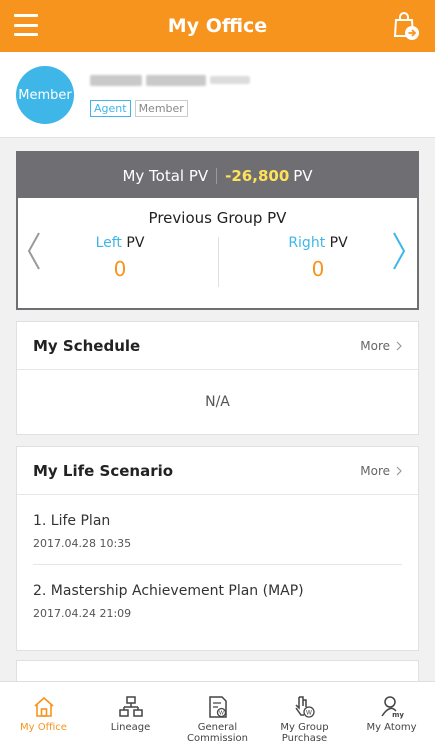  Describe the element at coordinates (392, 707) in the screenshot. I see `user-my-icon: my` at that location.